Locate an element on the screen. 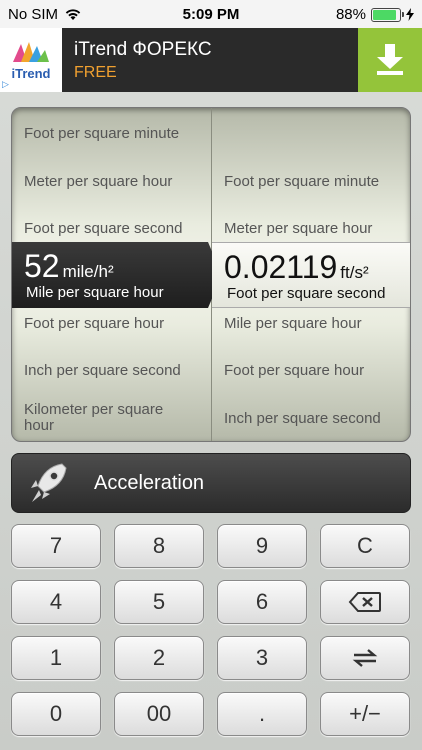 This screenshot has width=422, height=750. category-label: Acceleration is located at coordinates (149, 482).